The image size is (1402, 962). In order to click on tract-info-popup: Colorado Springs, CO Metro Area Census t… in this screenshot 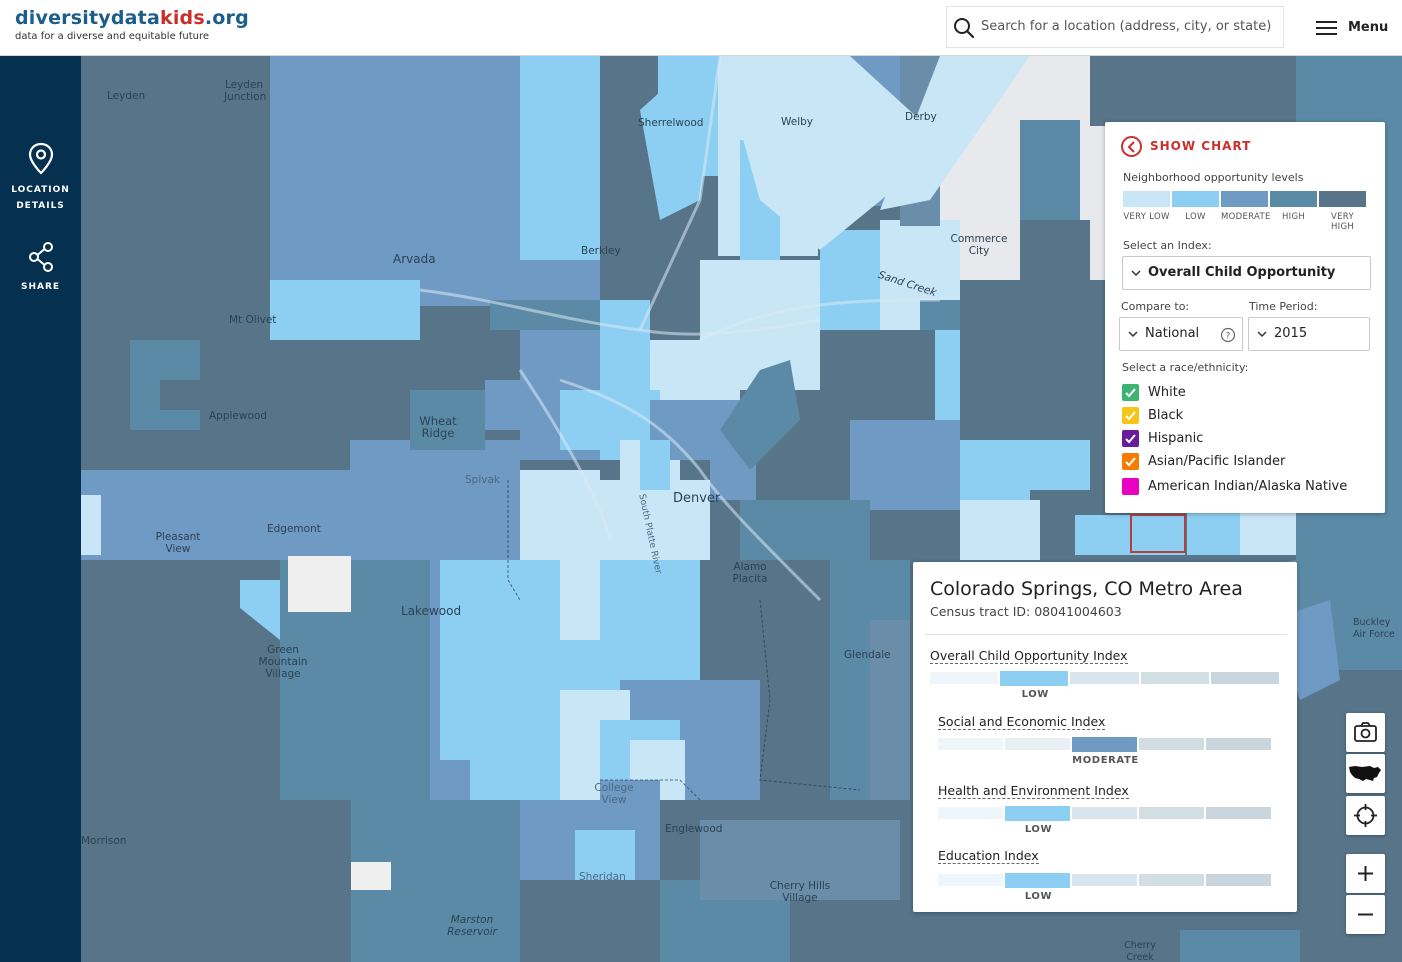, I will do `click(1105, 737)`.